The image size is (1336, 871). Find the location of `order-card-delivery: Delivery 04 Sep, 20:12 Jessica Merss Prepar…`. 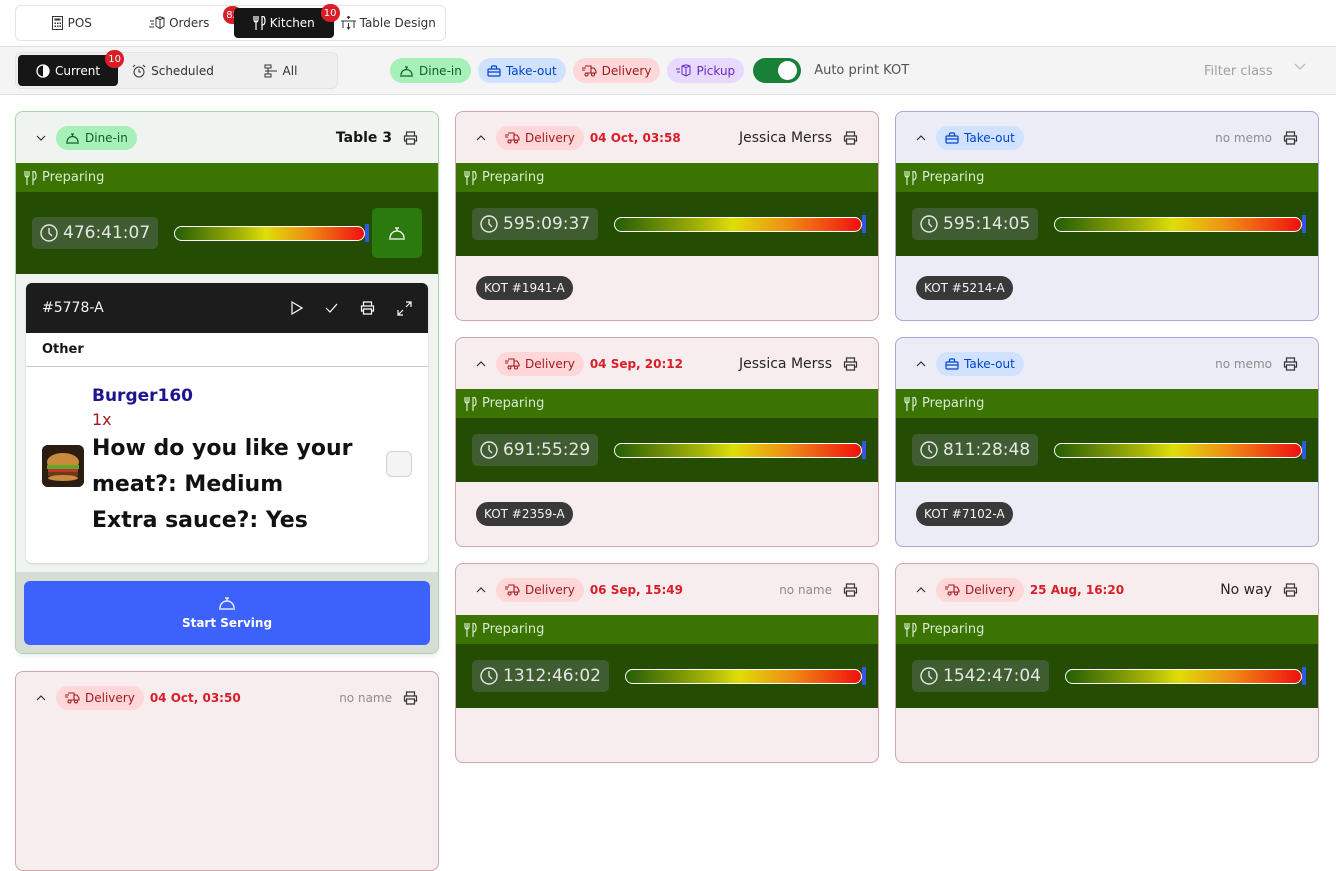

order-card-delivery: Delivery 04 Sep, 20:12 Jessica Merss Prepar… is located at coordinates (667, 442).